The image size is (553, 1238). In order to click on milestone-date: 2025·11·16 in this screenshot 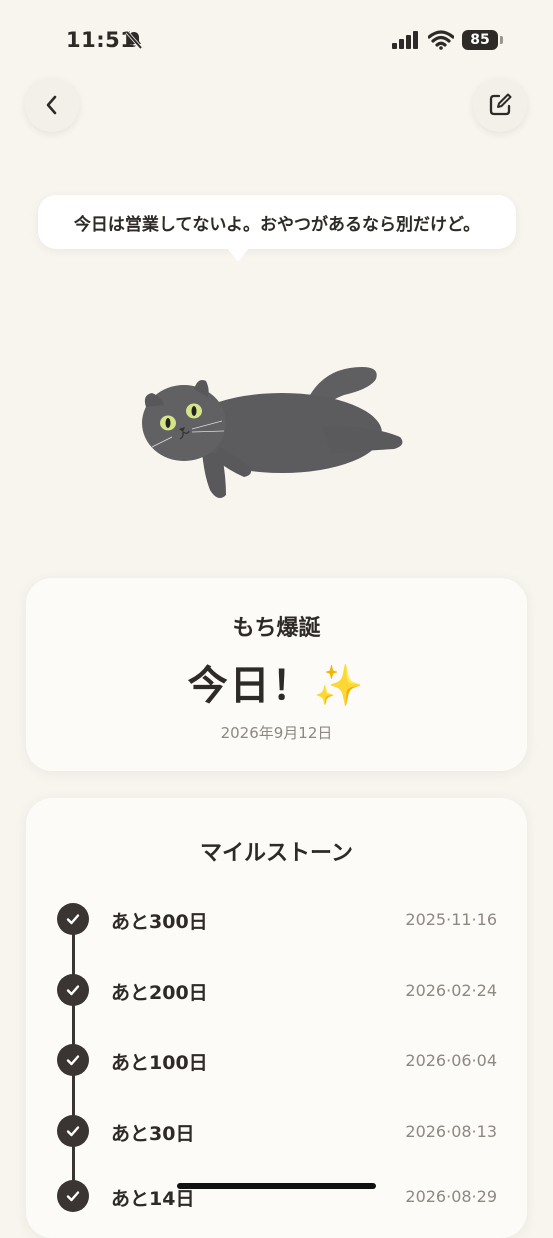, I will do `click(451, 919)`.